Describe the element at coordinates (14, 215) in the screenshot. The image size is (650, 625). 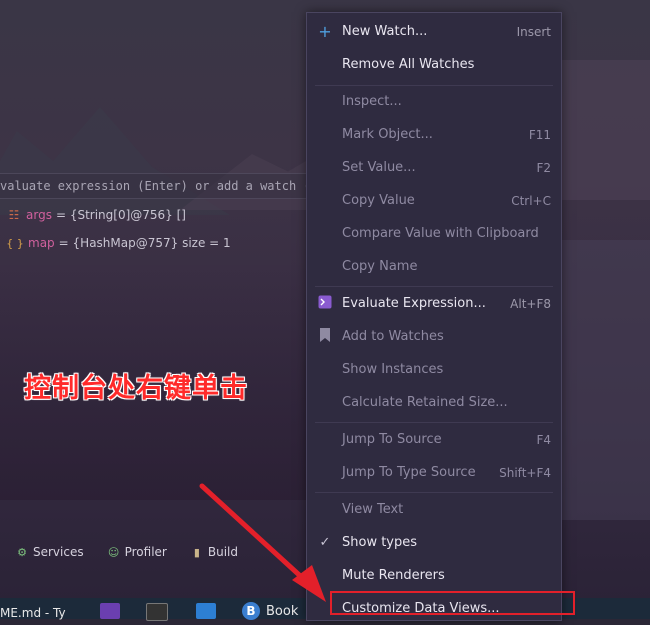
I see `array-icon: ☷` at that location.